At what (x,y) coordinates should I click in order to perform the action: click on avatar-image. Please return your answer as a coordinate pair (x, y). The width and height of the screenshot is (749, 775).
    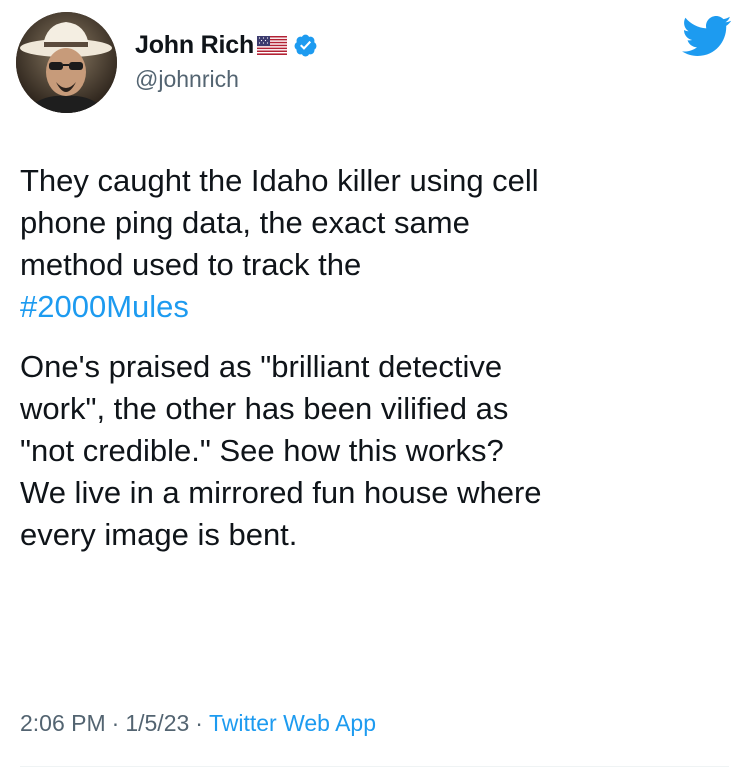
    Looking at the image, I should click on (66, 62).